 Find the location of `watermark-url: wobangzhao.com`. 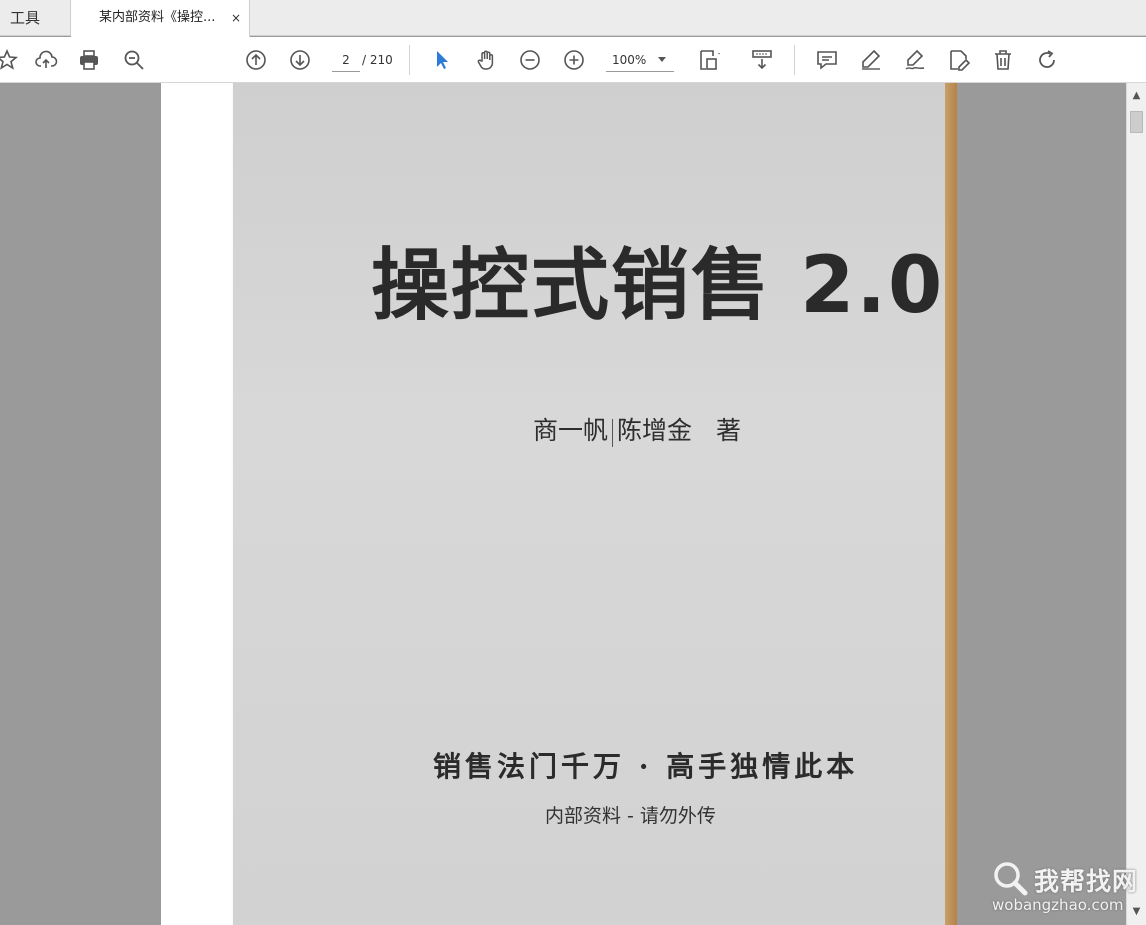

watermark-url: wobangzhao.com is located at coordinates (1058, 905).